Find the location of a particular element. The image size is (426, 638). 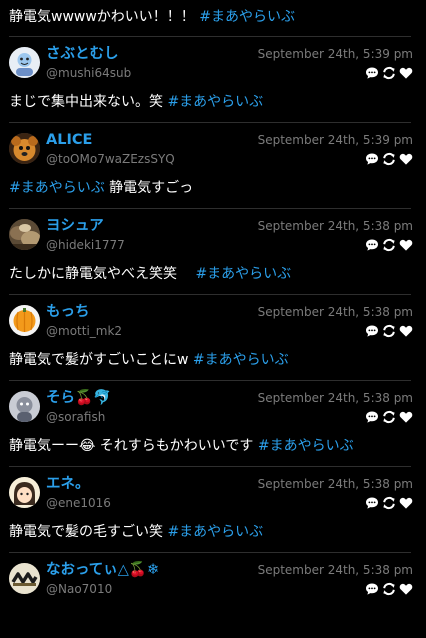

username: @sorafish is located at coordinates (75, 417).